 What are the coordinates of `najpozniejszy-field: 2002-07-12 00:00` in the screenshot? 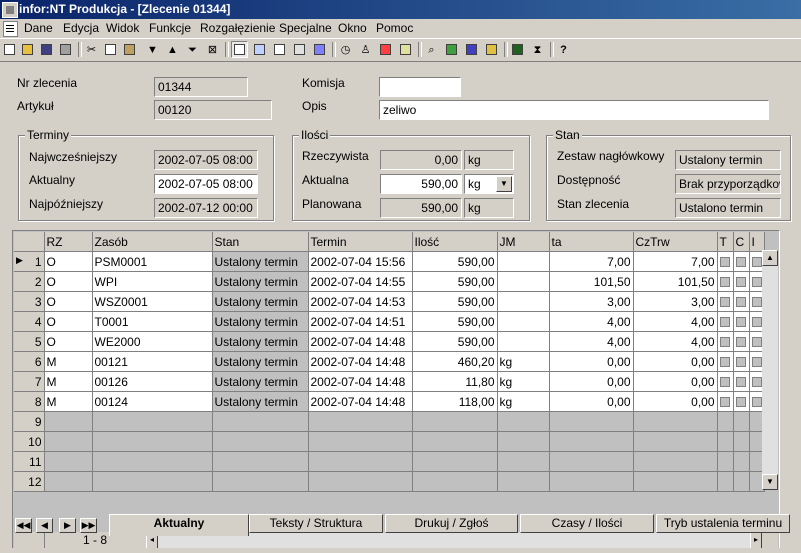 It's located at (206, 208).